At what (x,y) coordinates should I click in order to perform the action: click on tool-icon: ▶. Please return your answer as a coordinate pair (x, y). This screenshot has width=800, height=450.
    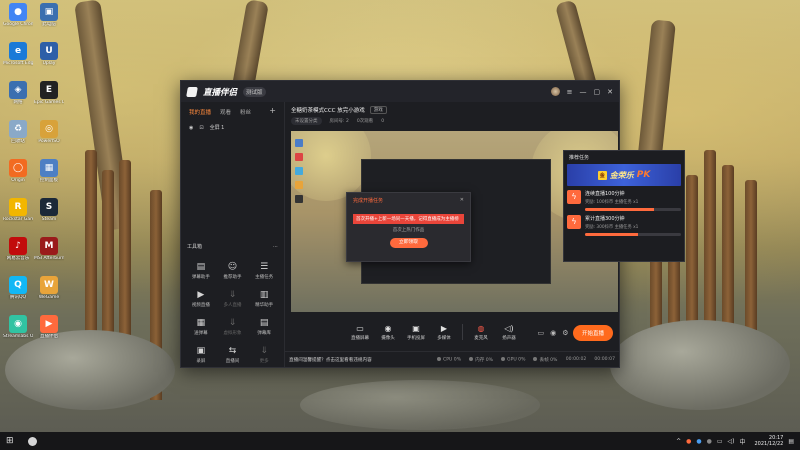
    Looking at the image, I should click on (201, 295).